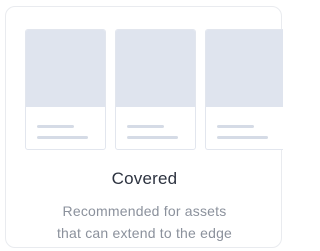  Describe the element at coordinates (144, 233) in the screenshot. I see `option-description-line: that can extend to the edge` at that location.